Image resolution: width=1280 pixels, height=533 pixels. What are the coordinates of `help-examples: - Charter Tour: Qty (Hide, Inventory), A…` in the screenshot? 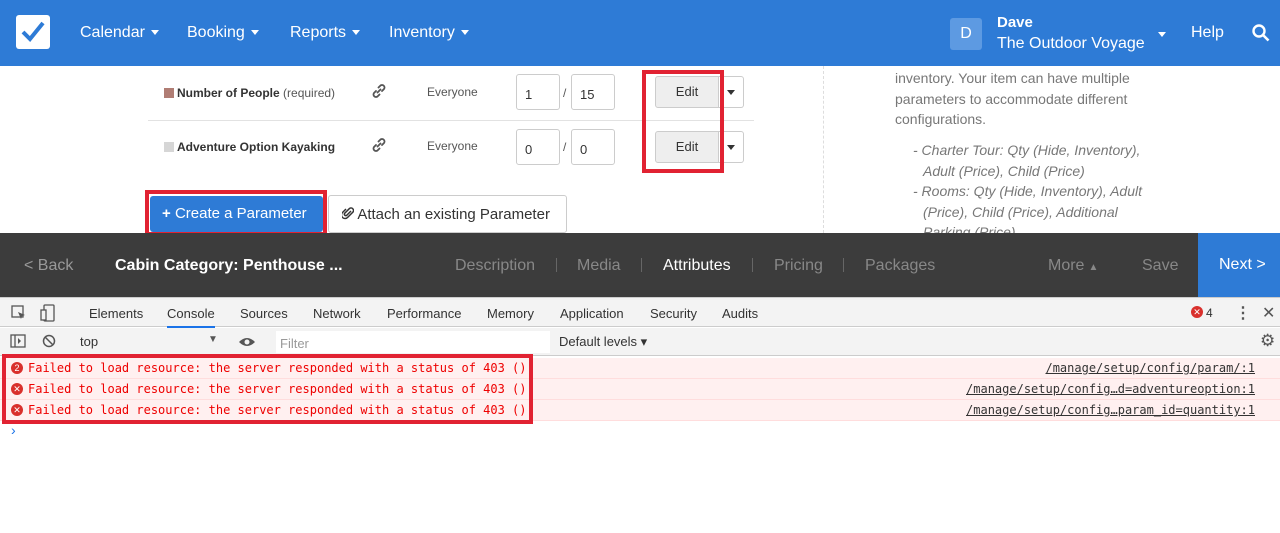 It's located at (1030, 186).